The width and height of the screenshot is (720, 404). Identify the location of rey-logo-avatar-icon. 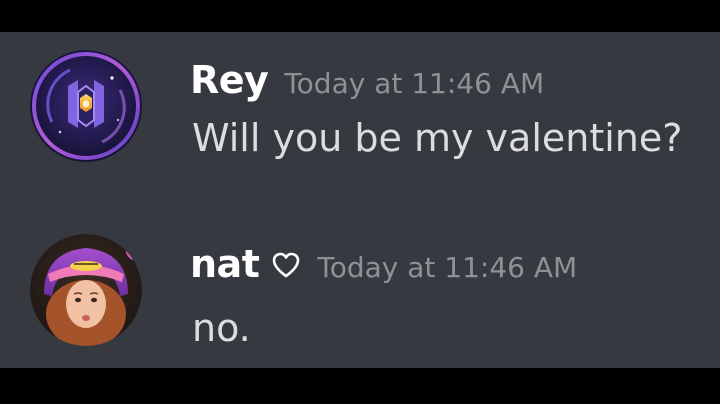
(86, 106).